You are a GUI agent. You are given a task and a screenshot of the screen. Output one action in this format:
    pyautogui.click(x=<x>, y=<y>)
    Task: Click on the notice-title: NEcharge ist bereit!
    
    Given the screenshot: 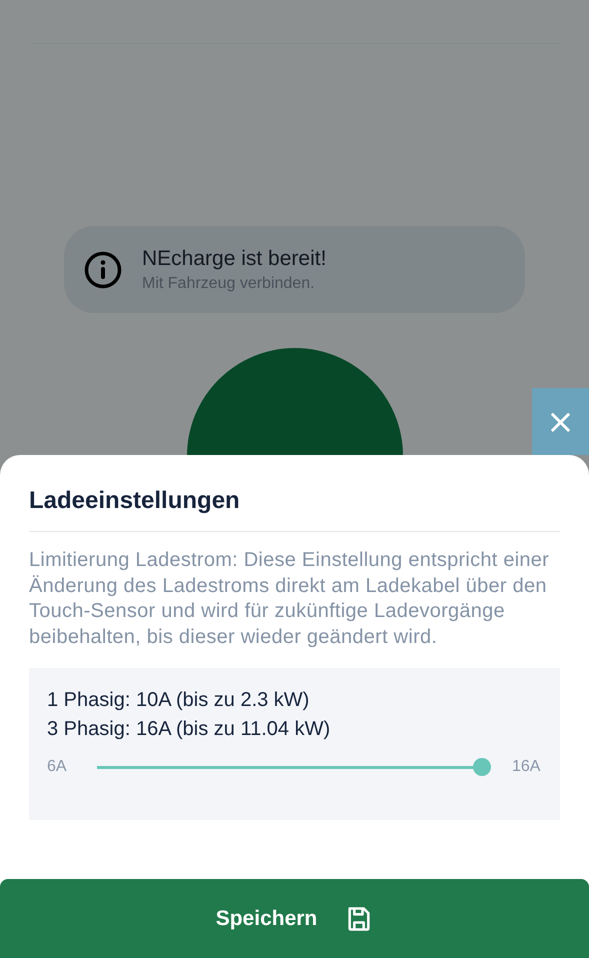 What is the action you would take?
    pyautogui.click(x=234, y=258)
    